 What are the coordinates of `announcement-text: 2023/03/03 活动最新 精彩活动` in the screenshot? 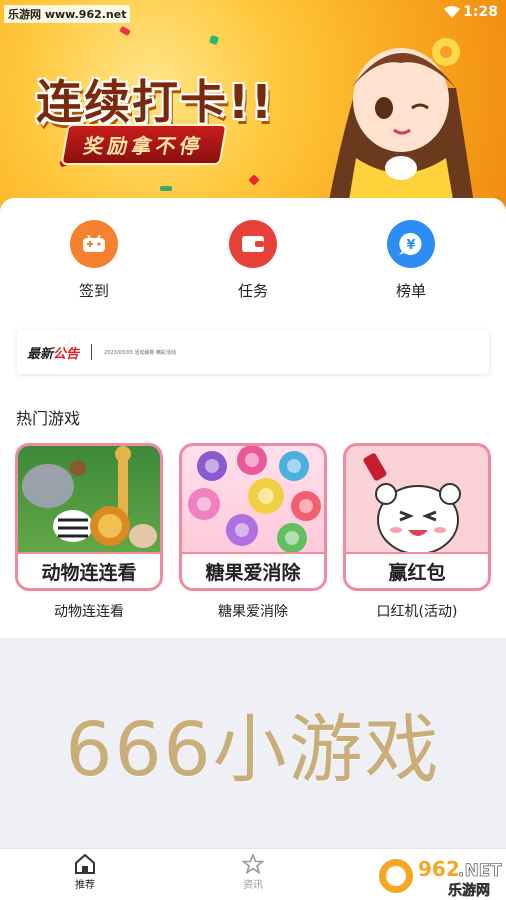 It's located at (140, 352).